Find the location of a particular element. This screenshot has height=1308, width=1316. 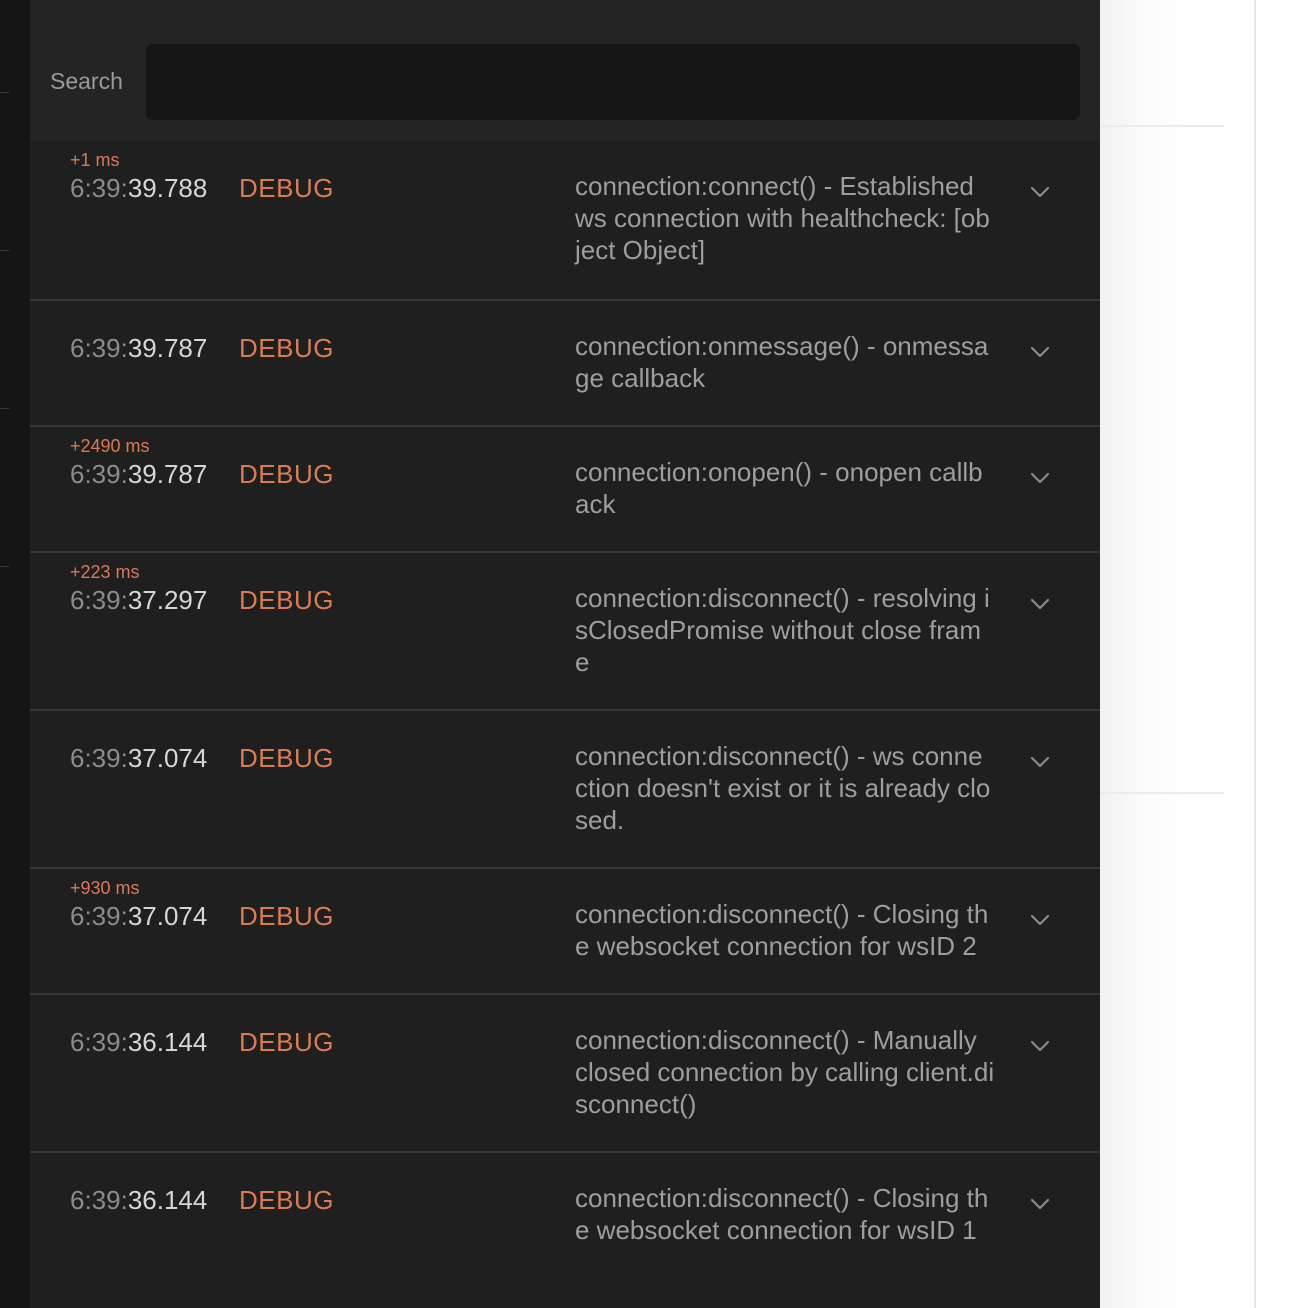

log-delta: +930 ms is located at coordinates (105, 888).